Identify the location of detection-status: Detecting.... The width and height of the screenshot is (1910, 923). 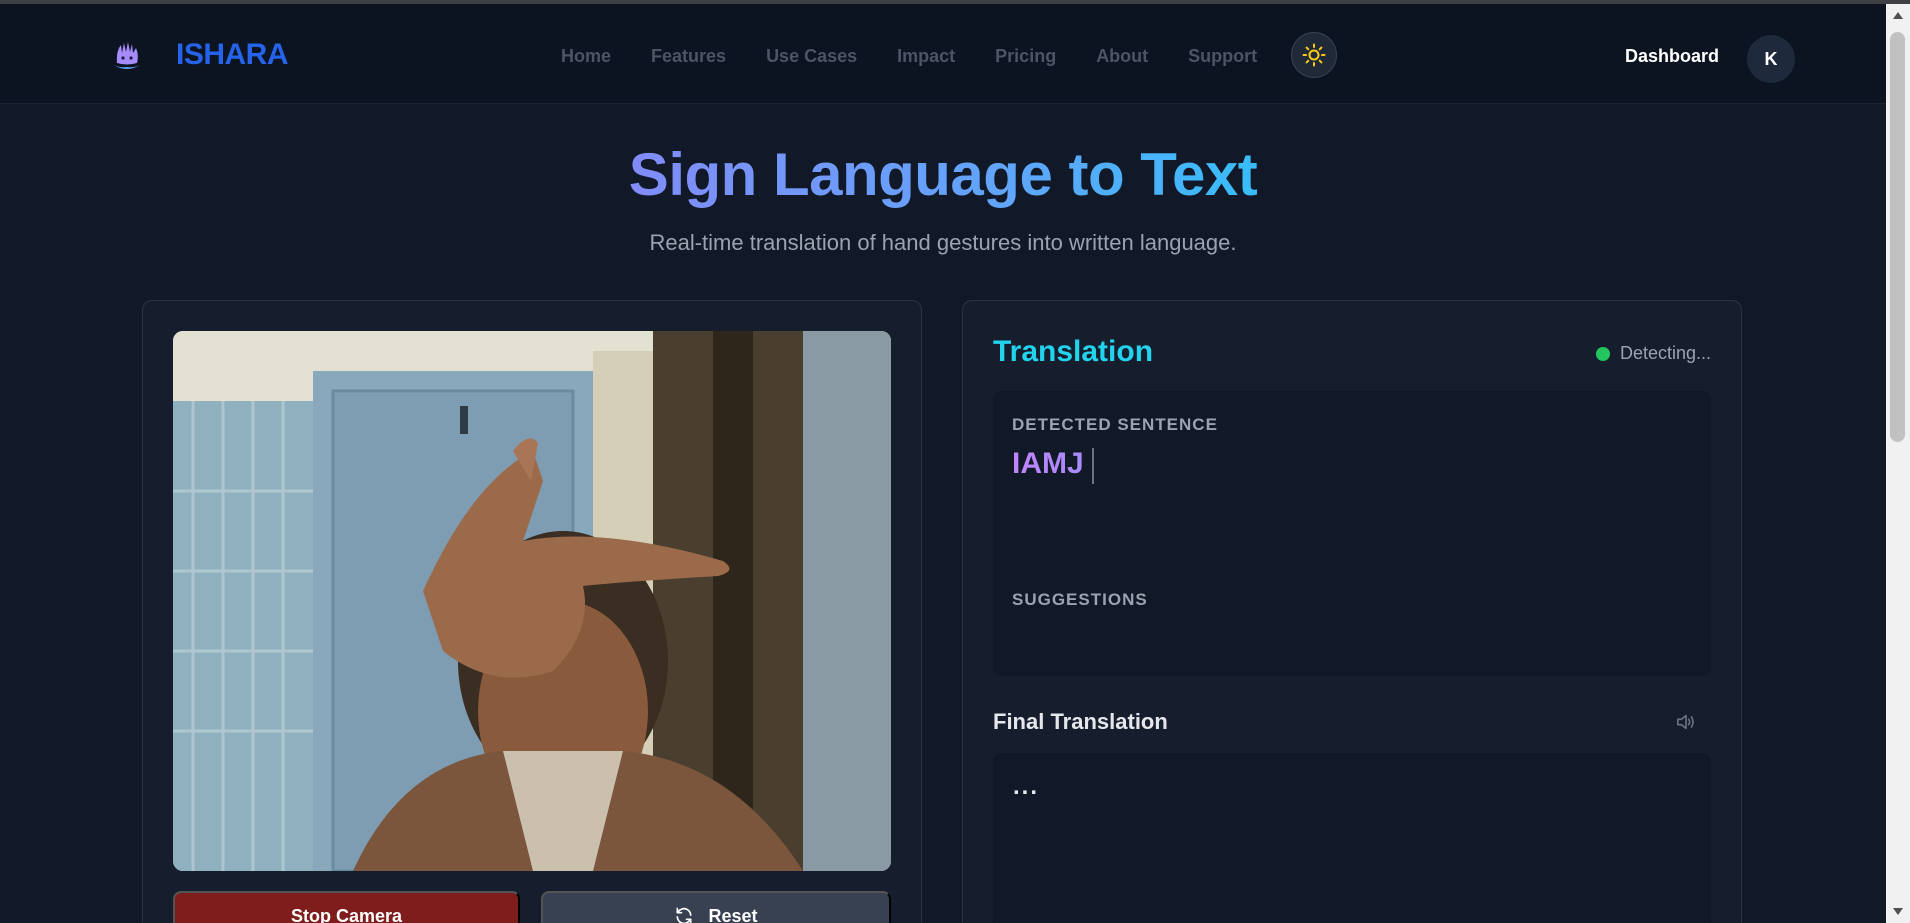
(1653, 353).